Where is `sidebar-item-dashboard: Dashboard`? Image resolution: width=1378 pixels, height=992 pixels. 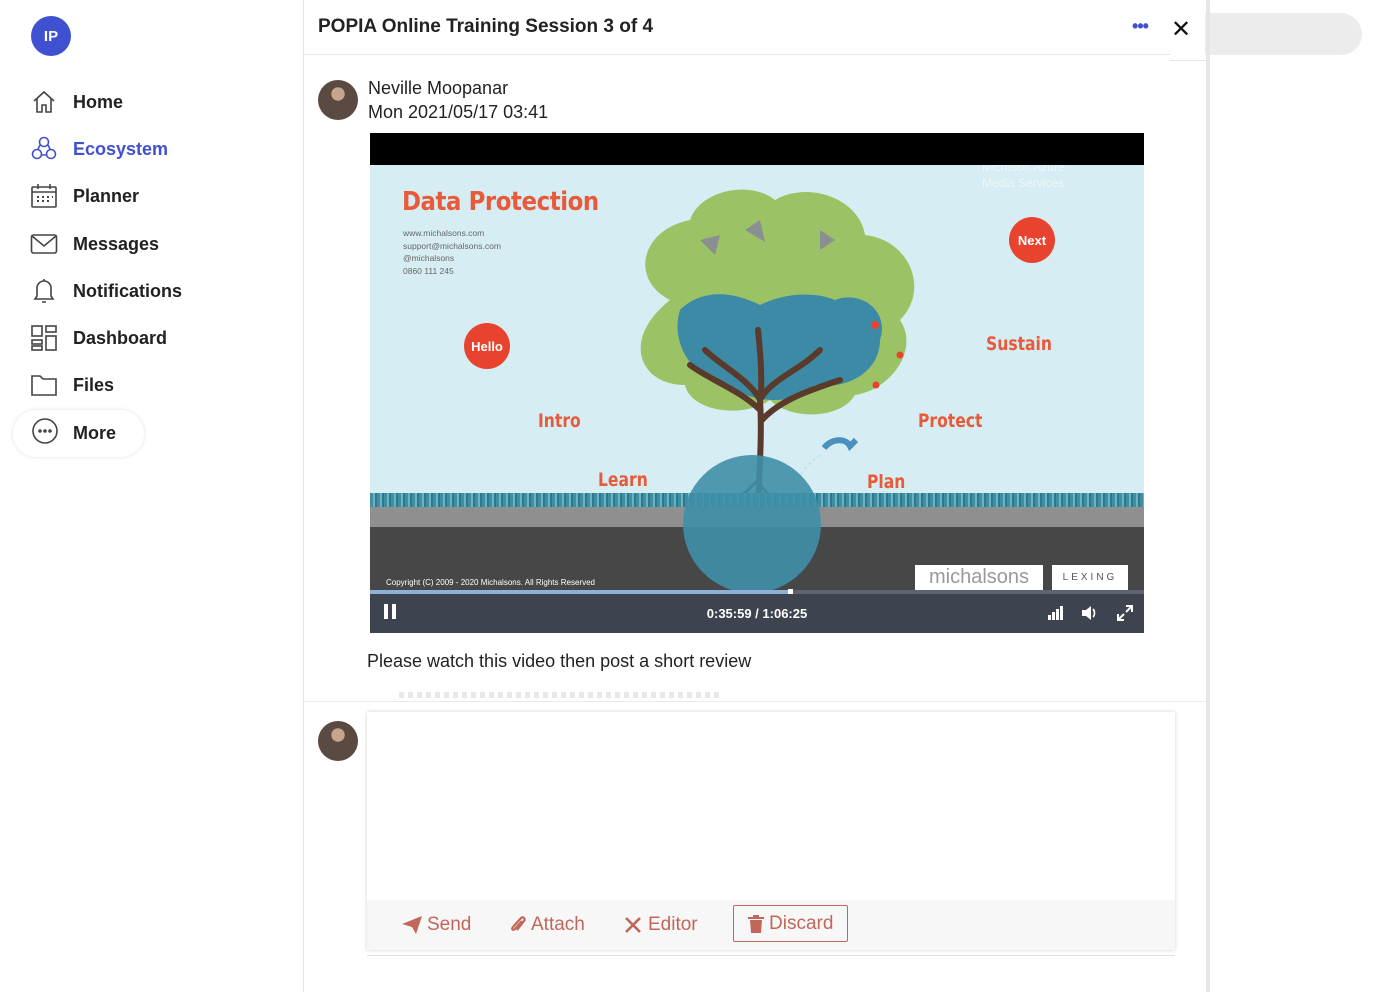
sidebar-item-dashboard: Dashboard is located at coordinates (98, 338).